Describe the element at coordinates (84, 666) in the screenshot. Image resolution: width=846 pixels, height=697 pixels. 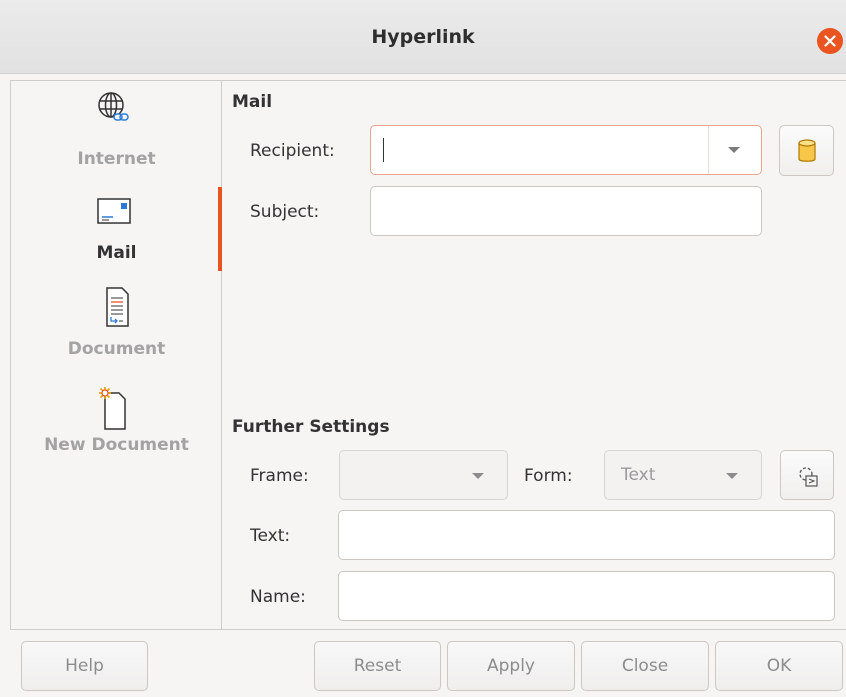
I see `help-button: Help` at that location.